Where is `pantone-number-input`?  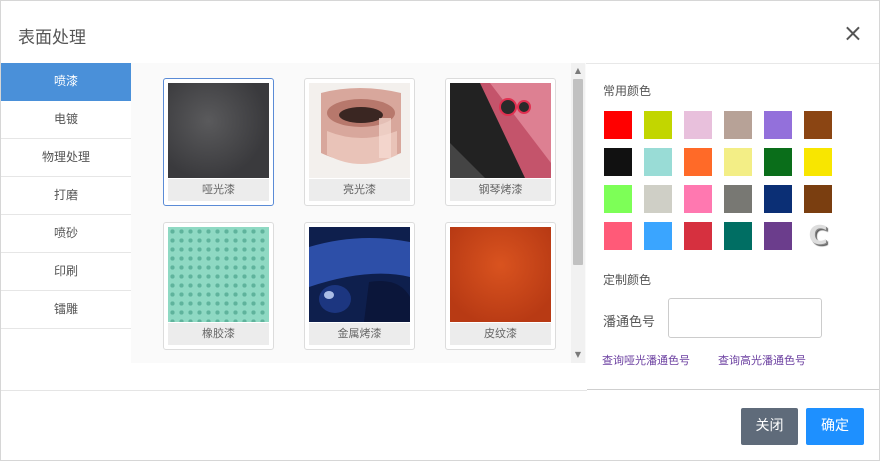 pantone-number-input is located at coordinates (745, 318).